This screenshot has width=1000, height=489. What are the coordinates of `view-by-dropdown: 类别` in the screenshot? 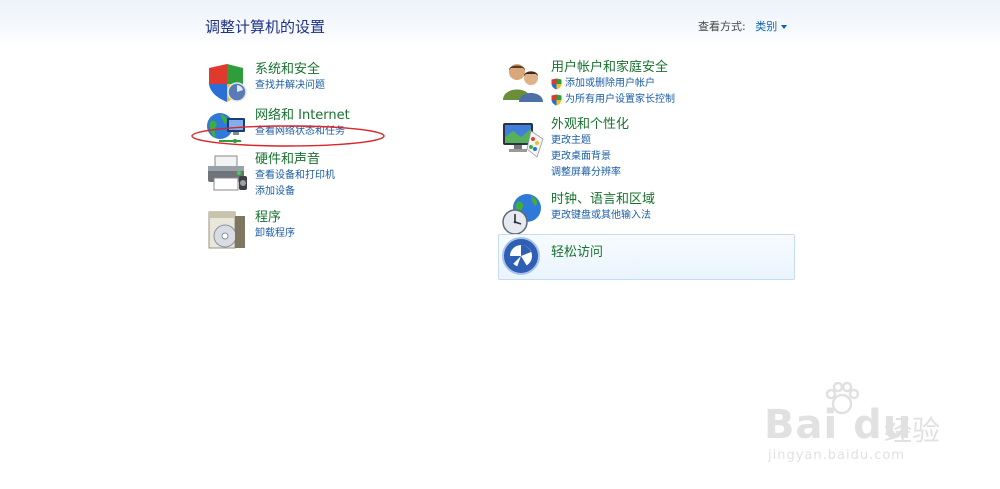 It's located at (771, 26).